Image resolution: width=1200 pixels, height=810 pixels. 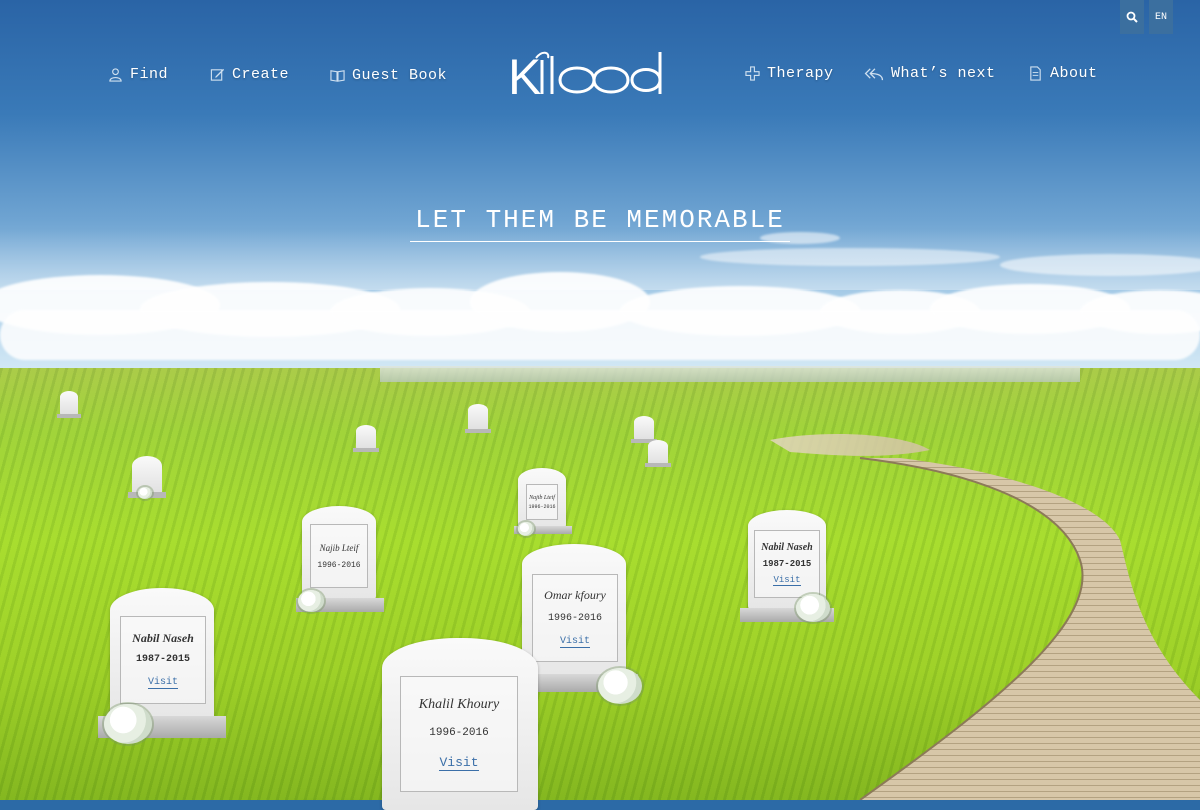 What do you see at coordinates (1074, 73) in the screenshot?
I see `nav-label: About` at bounding box center [1074, 73].